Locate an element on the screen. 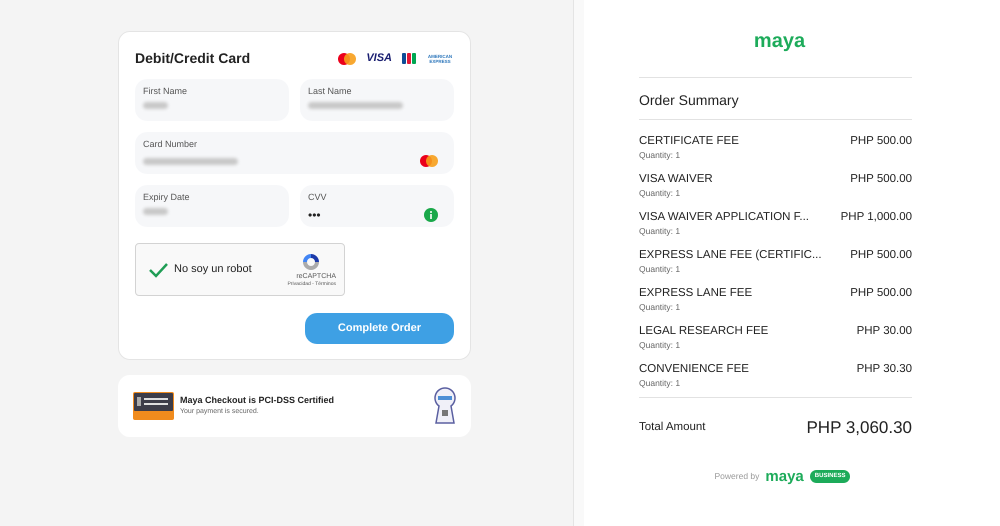 Image resolution: width=1000 pixels, height=526 pixels. total-label: Total Amount is located at coordinates (672, 428).